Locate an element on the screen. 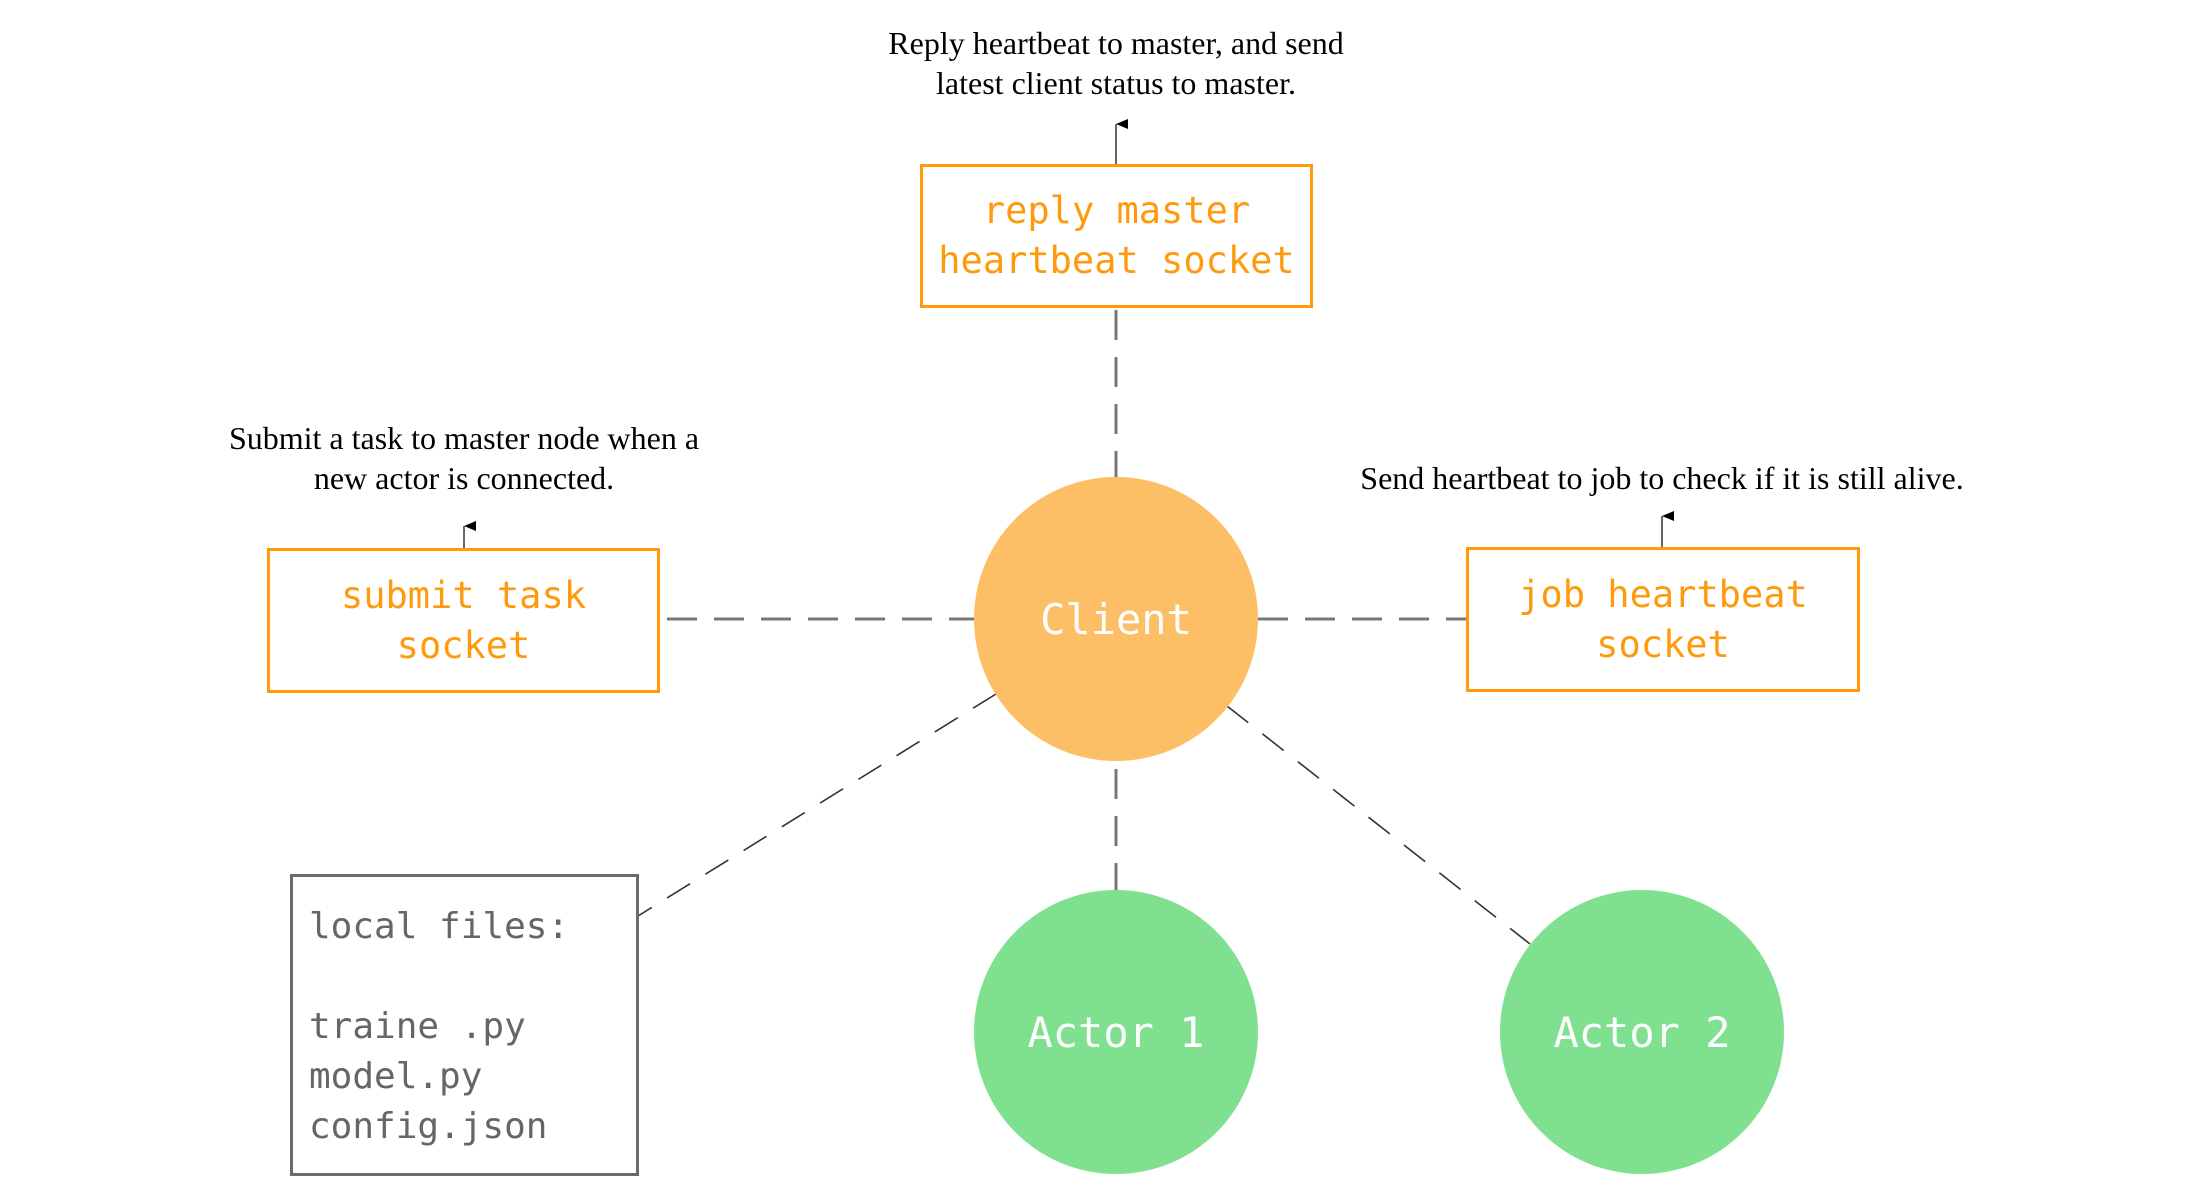 Image resolution: width=2197 pixels, height=1203 pixels. caption-left-line-1: Submit a task to master node when a is located at coordinates (464, 438).